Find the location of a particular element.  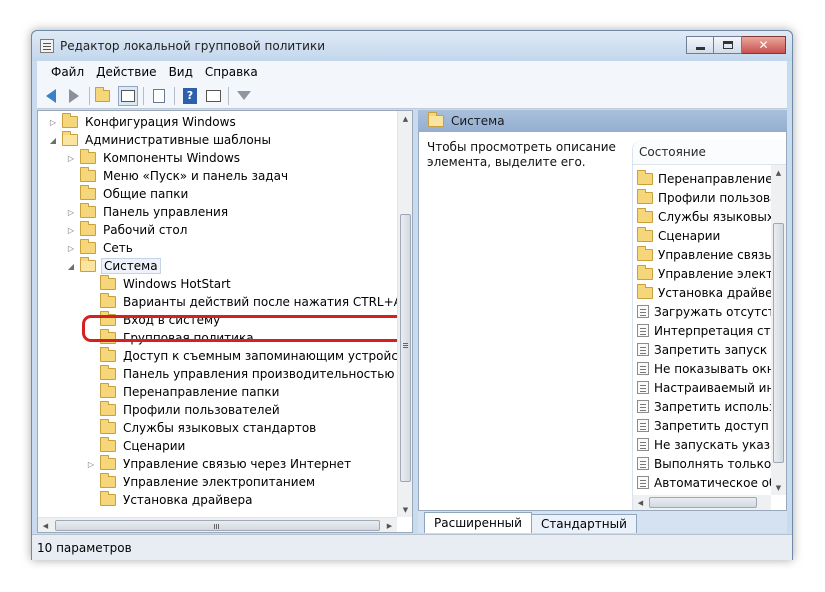

close-button: ✕ is located at coordinates (764, 45).